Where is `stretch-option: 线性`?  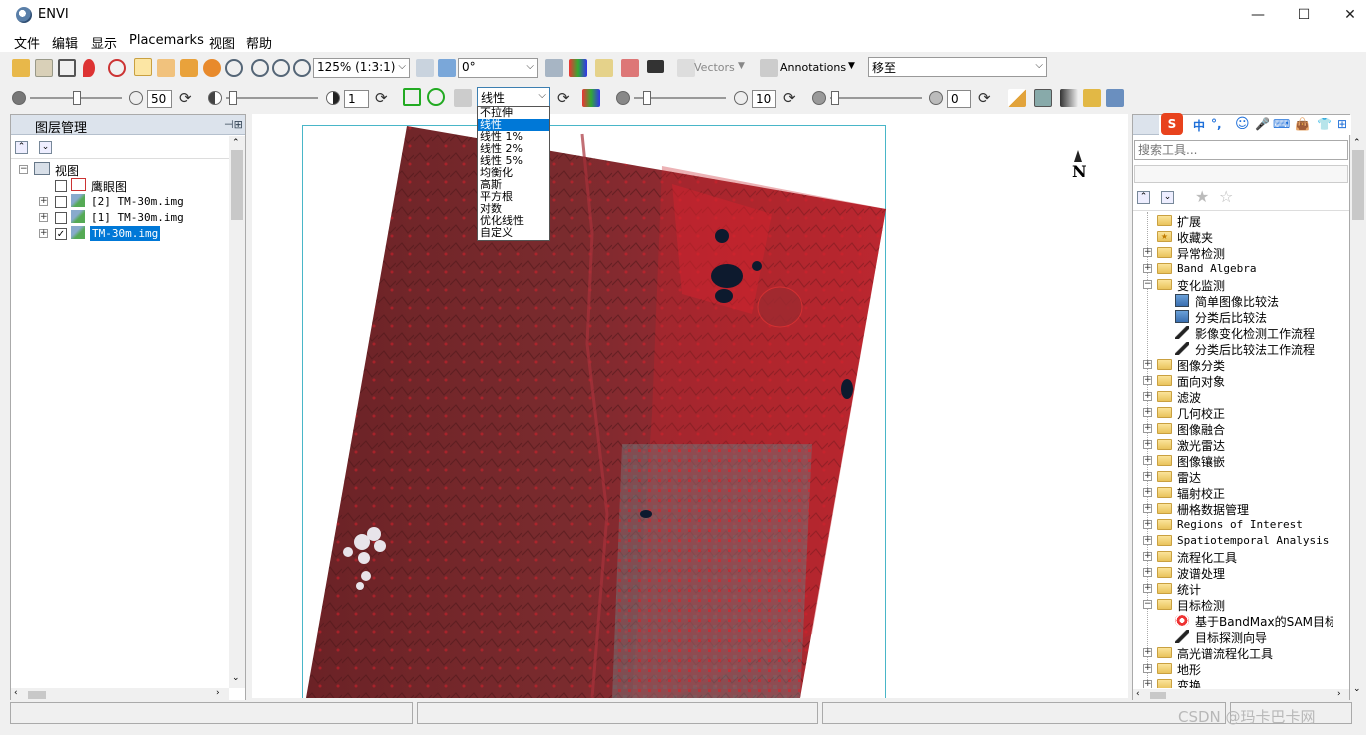 stretch-option: 线性 is located at coordinates (513, 125).